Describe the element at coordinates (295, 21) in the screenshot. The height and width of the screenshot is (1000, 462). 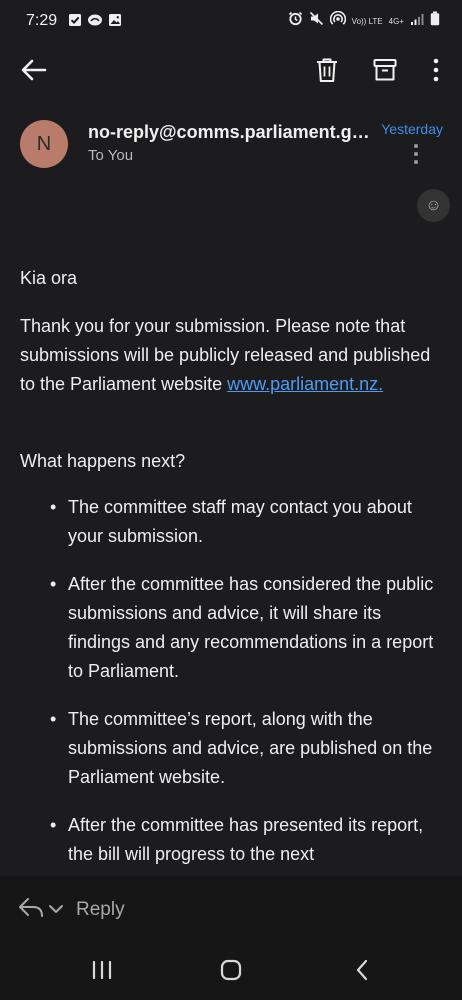
I see `alarm-icon` at that location.